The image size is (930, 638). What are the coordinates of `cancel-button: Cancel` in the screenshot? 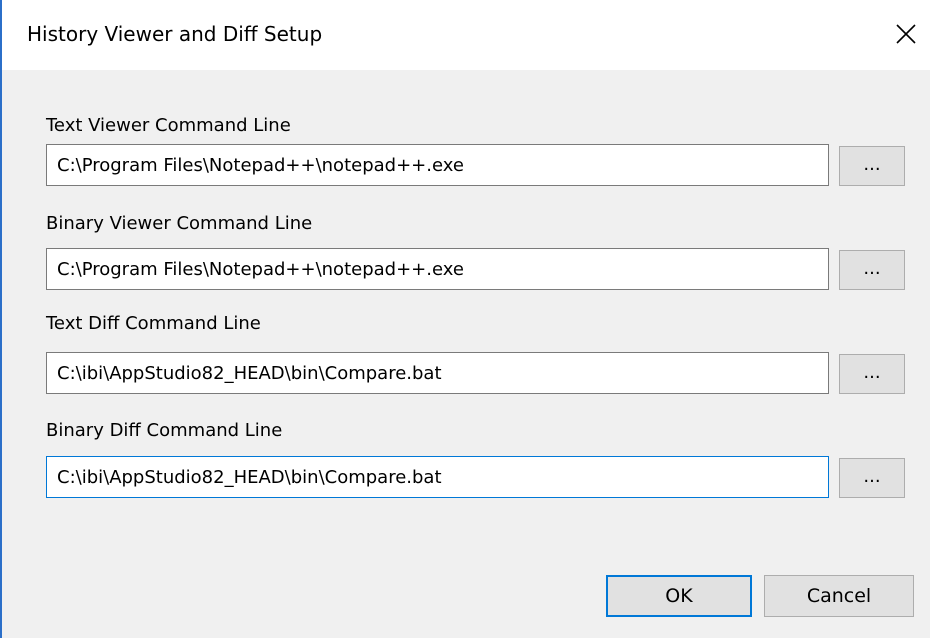 It's located at (839, 596).